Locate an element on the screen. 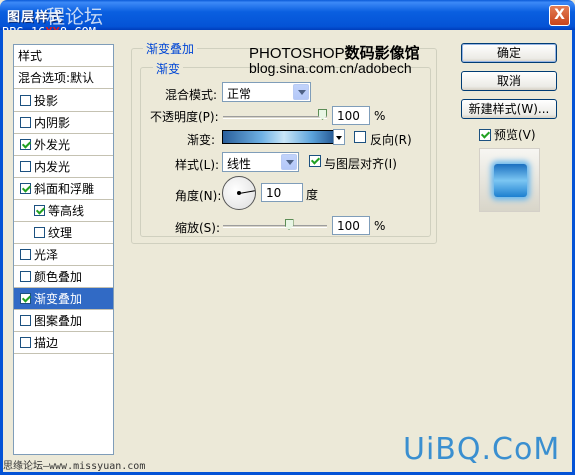 This screenshot has width=575, height=475. angle-label: 角度(N): is located at coordinates (198, 196).